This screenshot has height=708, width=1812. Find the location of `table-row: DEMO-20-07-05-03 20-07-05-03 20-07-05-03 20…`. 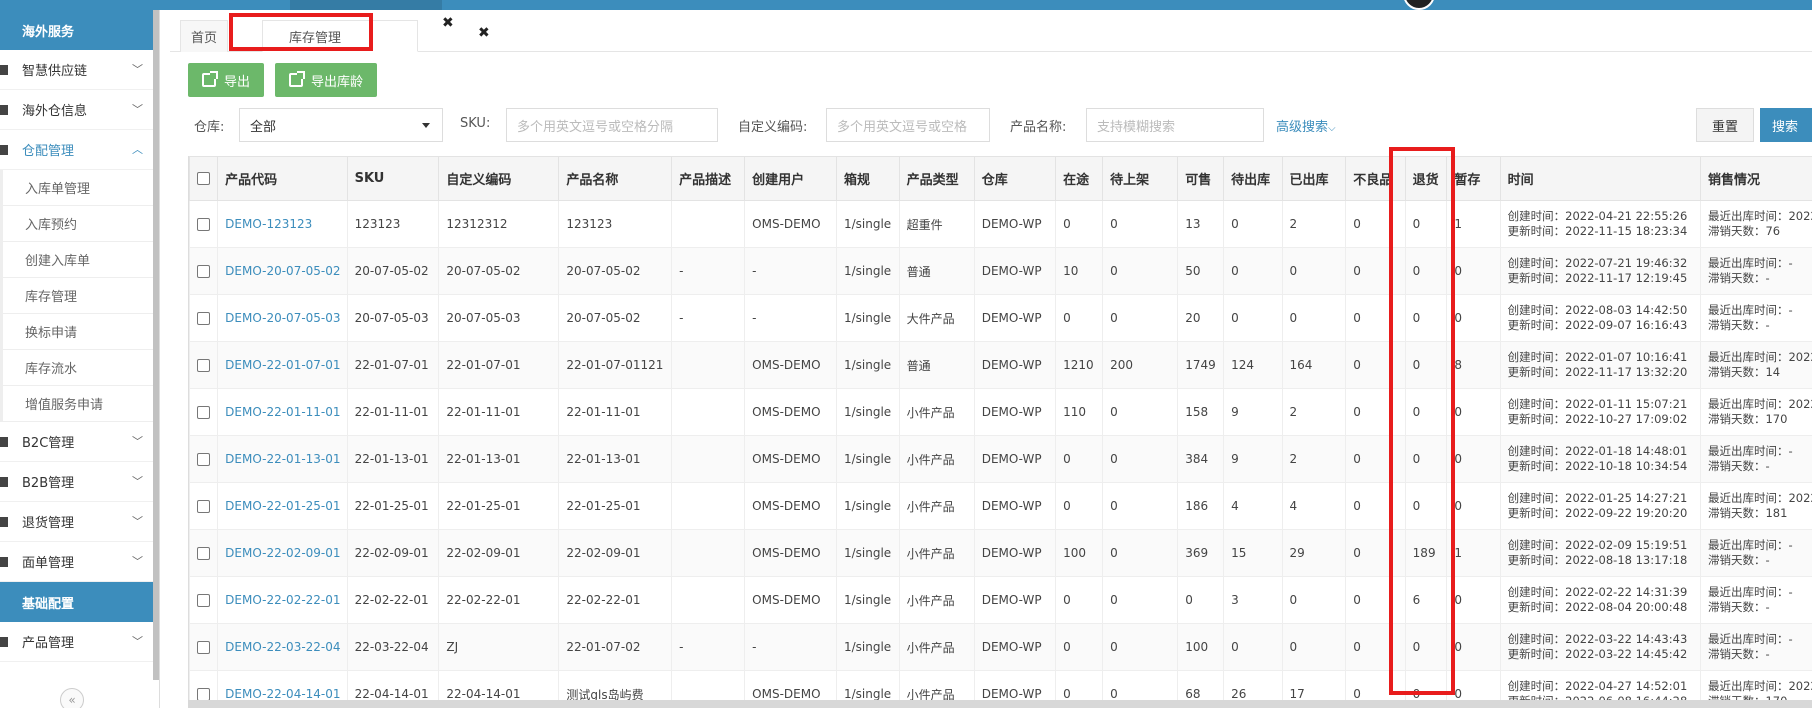

table-row: DEMO-20-07-05-03 20-07-05-03 20-07-05-03 20… is located at coordinates (1000, 318).